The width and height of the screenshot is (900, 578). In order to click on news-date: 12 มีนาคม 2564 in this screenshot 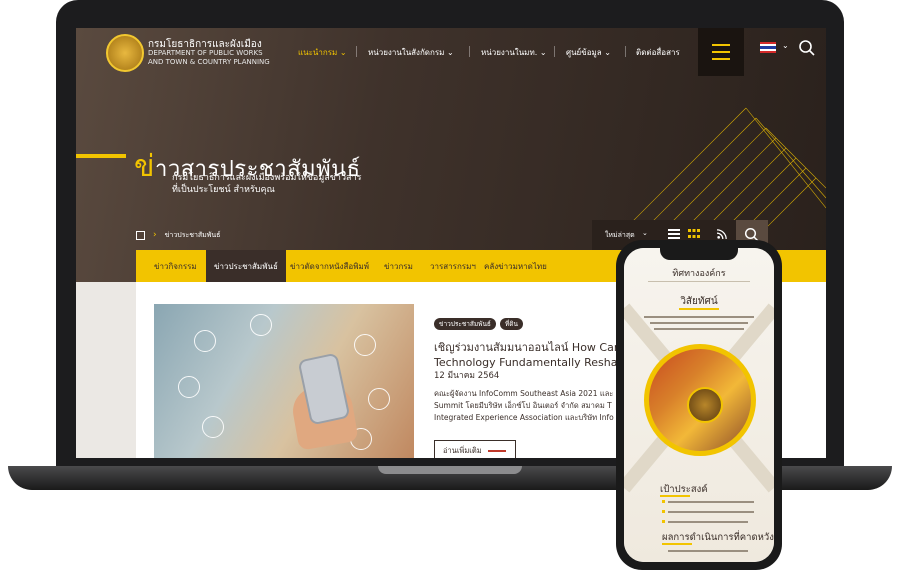, I will do `click(467, 376)`.